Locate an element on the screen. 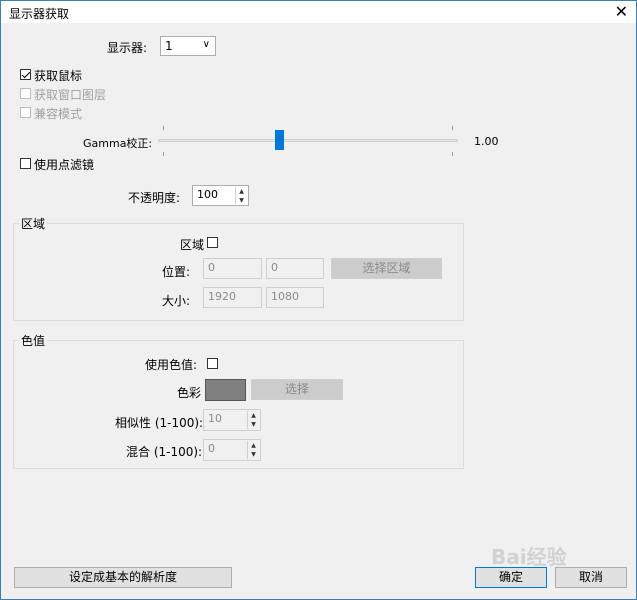 This screenshot has height=600, width=637. opacity-spinner: ▲ ▼ is located at coordinates (241, 195).